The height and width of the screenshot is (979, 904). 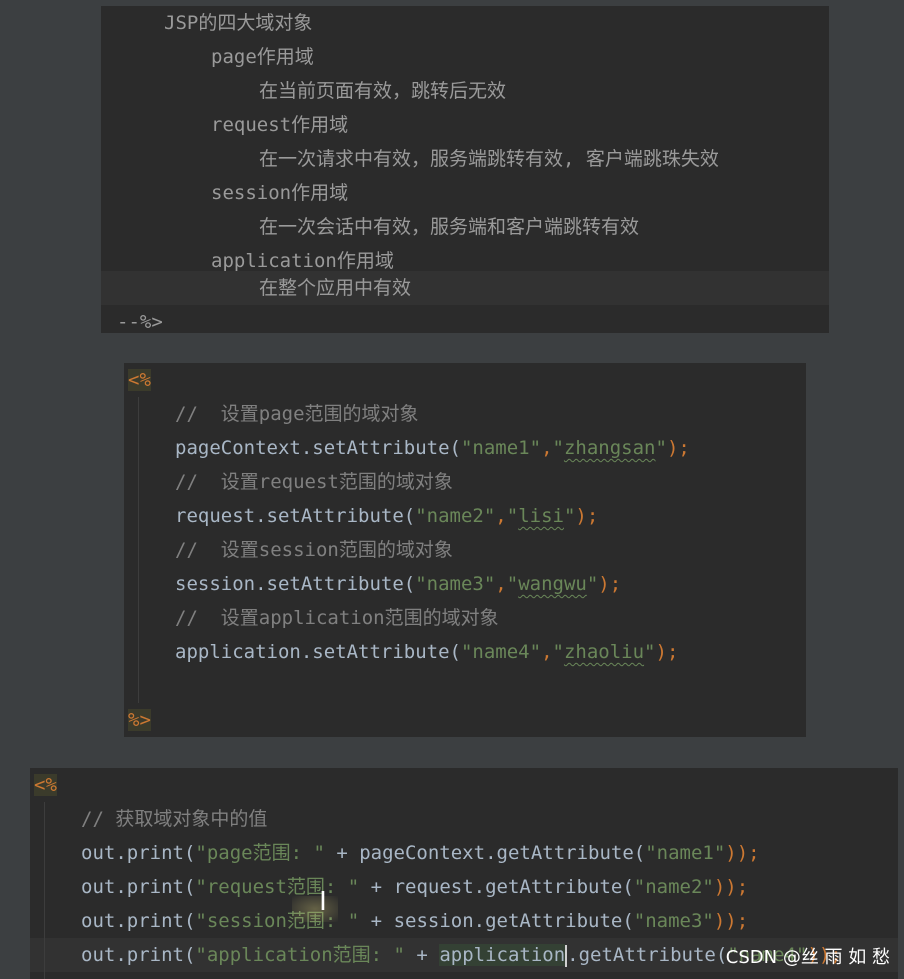 I want to click on comment-line: request作用域, so click(x=280, y=125).